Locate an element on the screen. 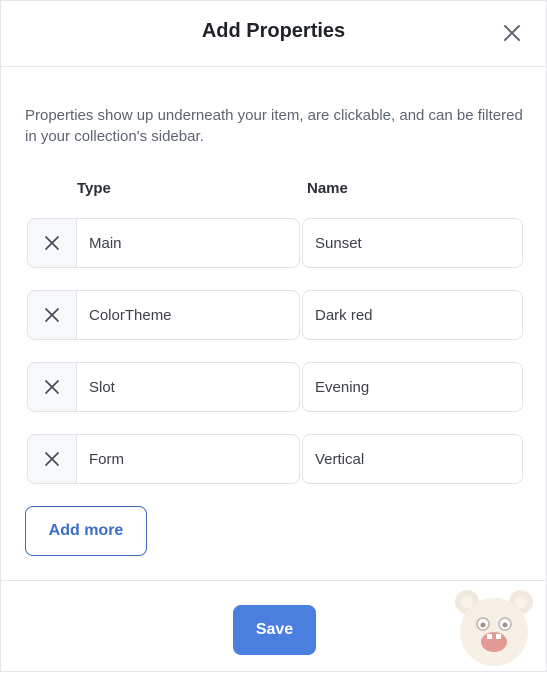 The width and height of the screenshot is (547, 675). property-row: ColorTheme Dark red is located at coordinates (275, 315).